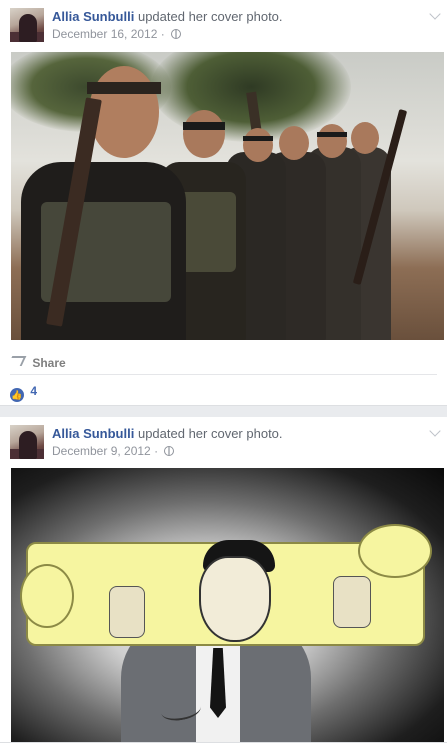 Image resolution: width=447 pixels, height=743 pixels. What do you see at coordinates (17, 361) in the screenshot?
I see `share-arrow-icon` at bounding box center [17, 361].